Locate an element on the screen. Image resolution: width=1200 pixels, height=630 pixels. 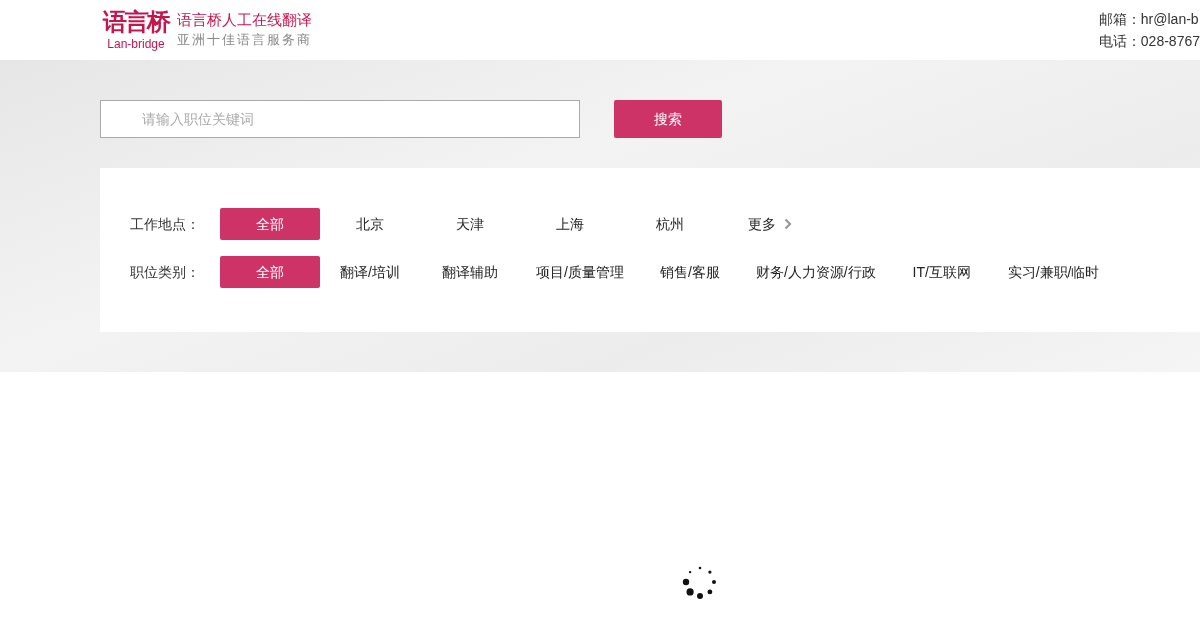
contact-text: 邮箱：hr@lan-b is located at coordinates (1149, 19).